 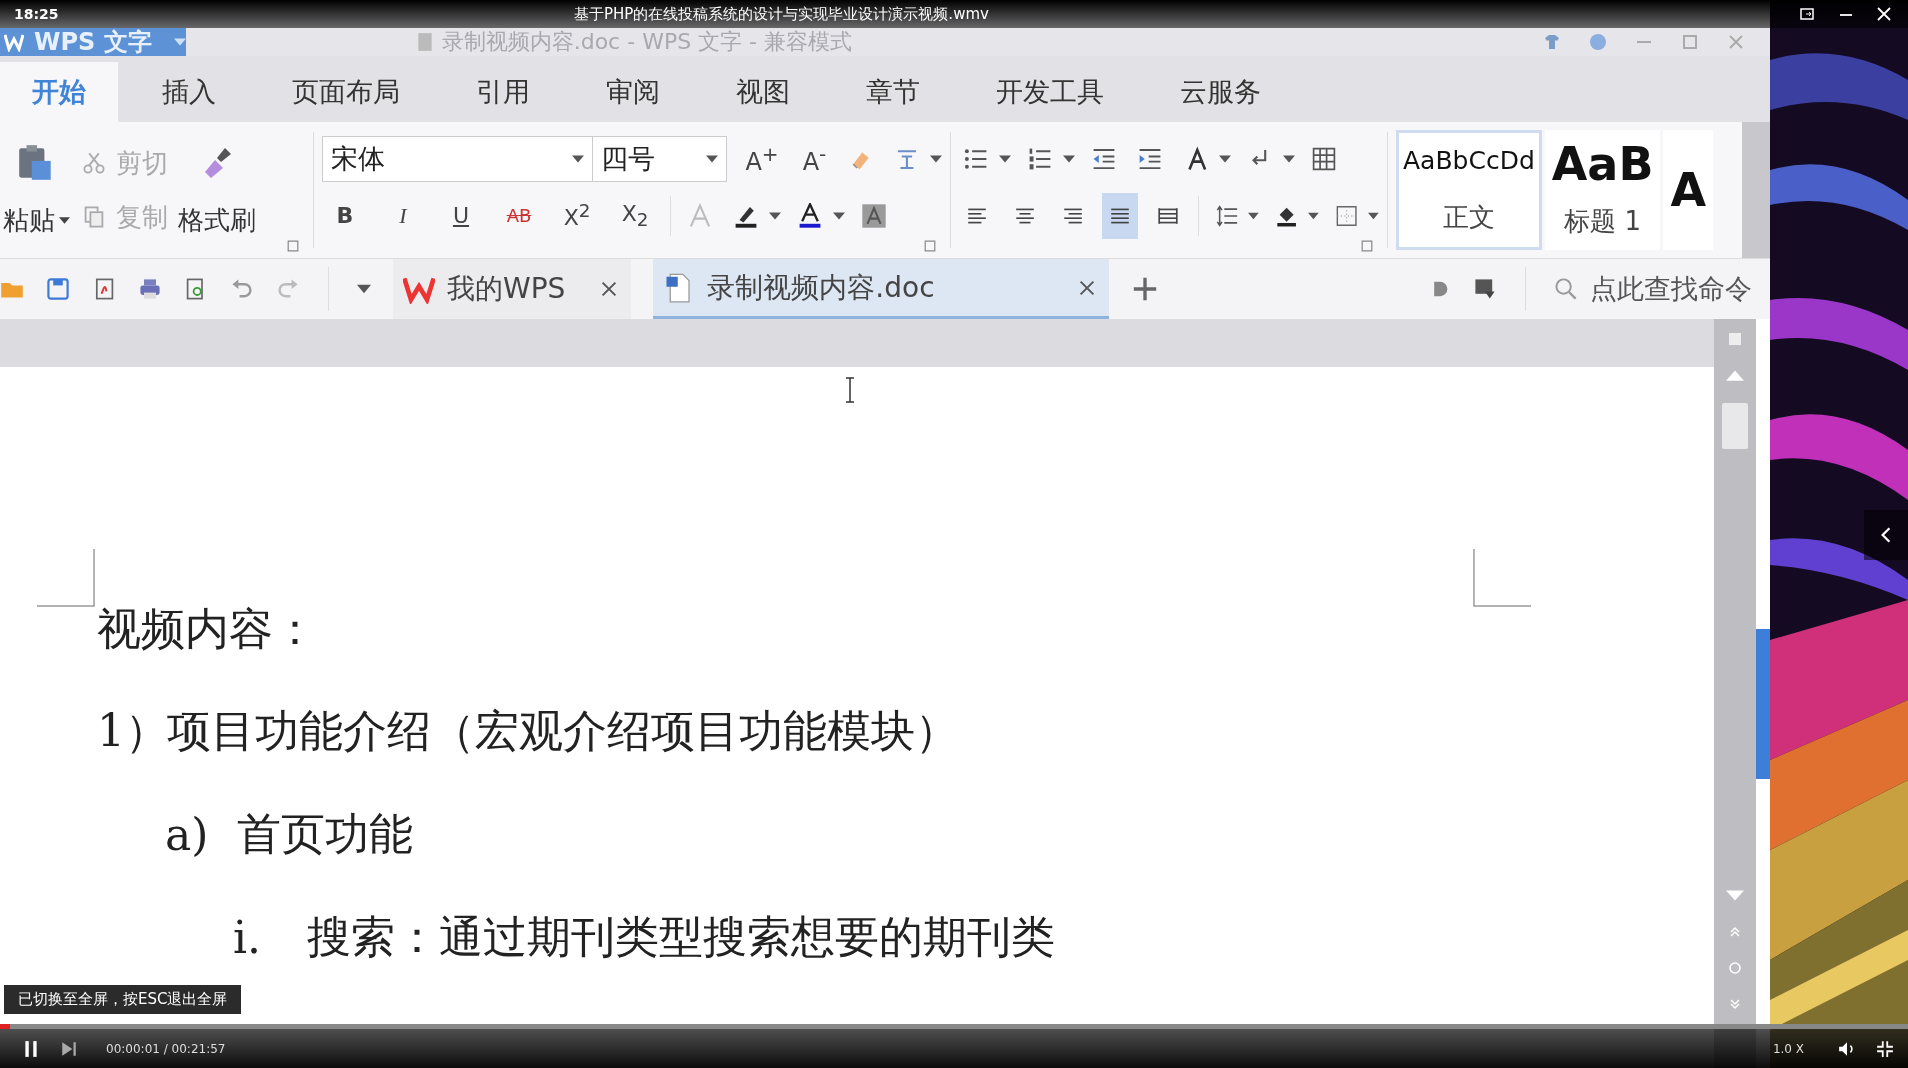 What do you see at coordinates (1763, 704) in the screenshot?
I see `side-panel-toggle` at bounding box center [1763, 704].